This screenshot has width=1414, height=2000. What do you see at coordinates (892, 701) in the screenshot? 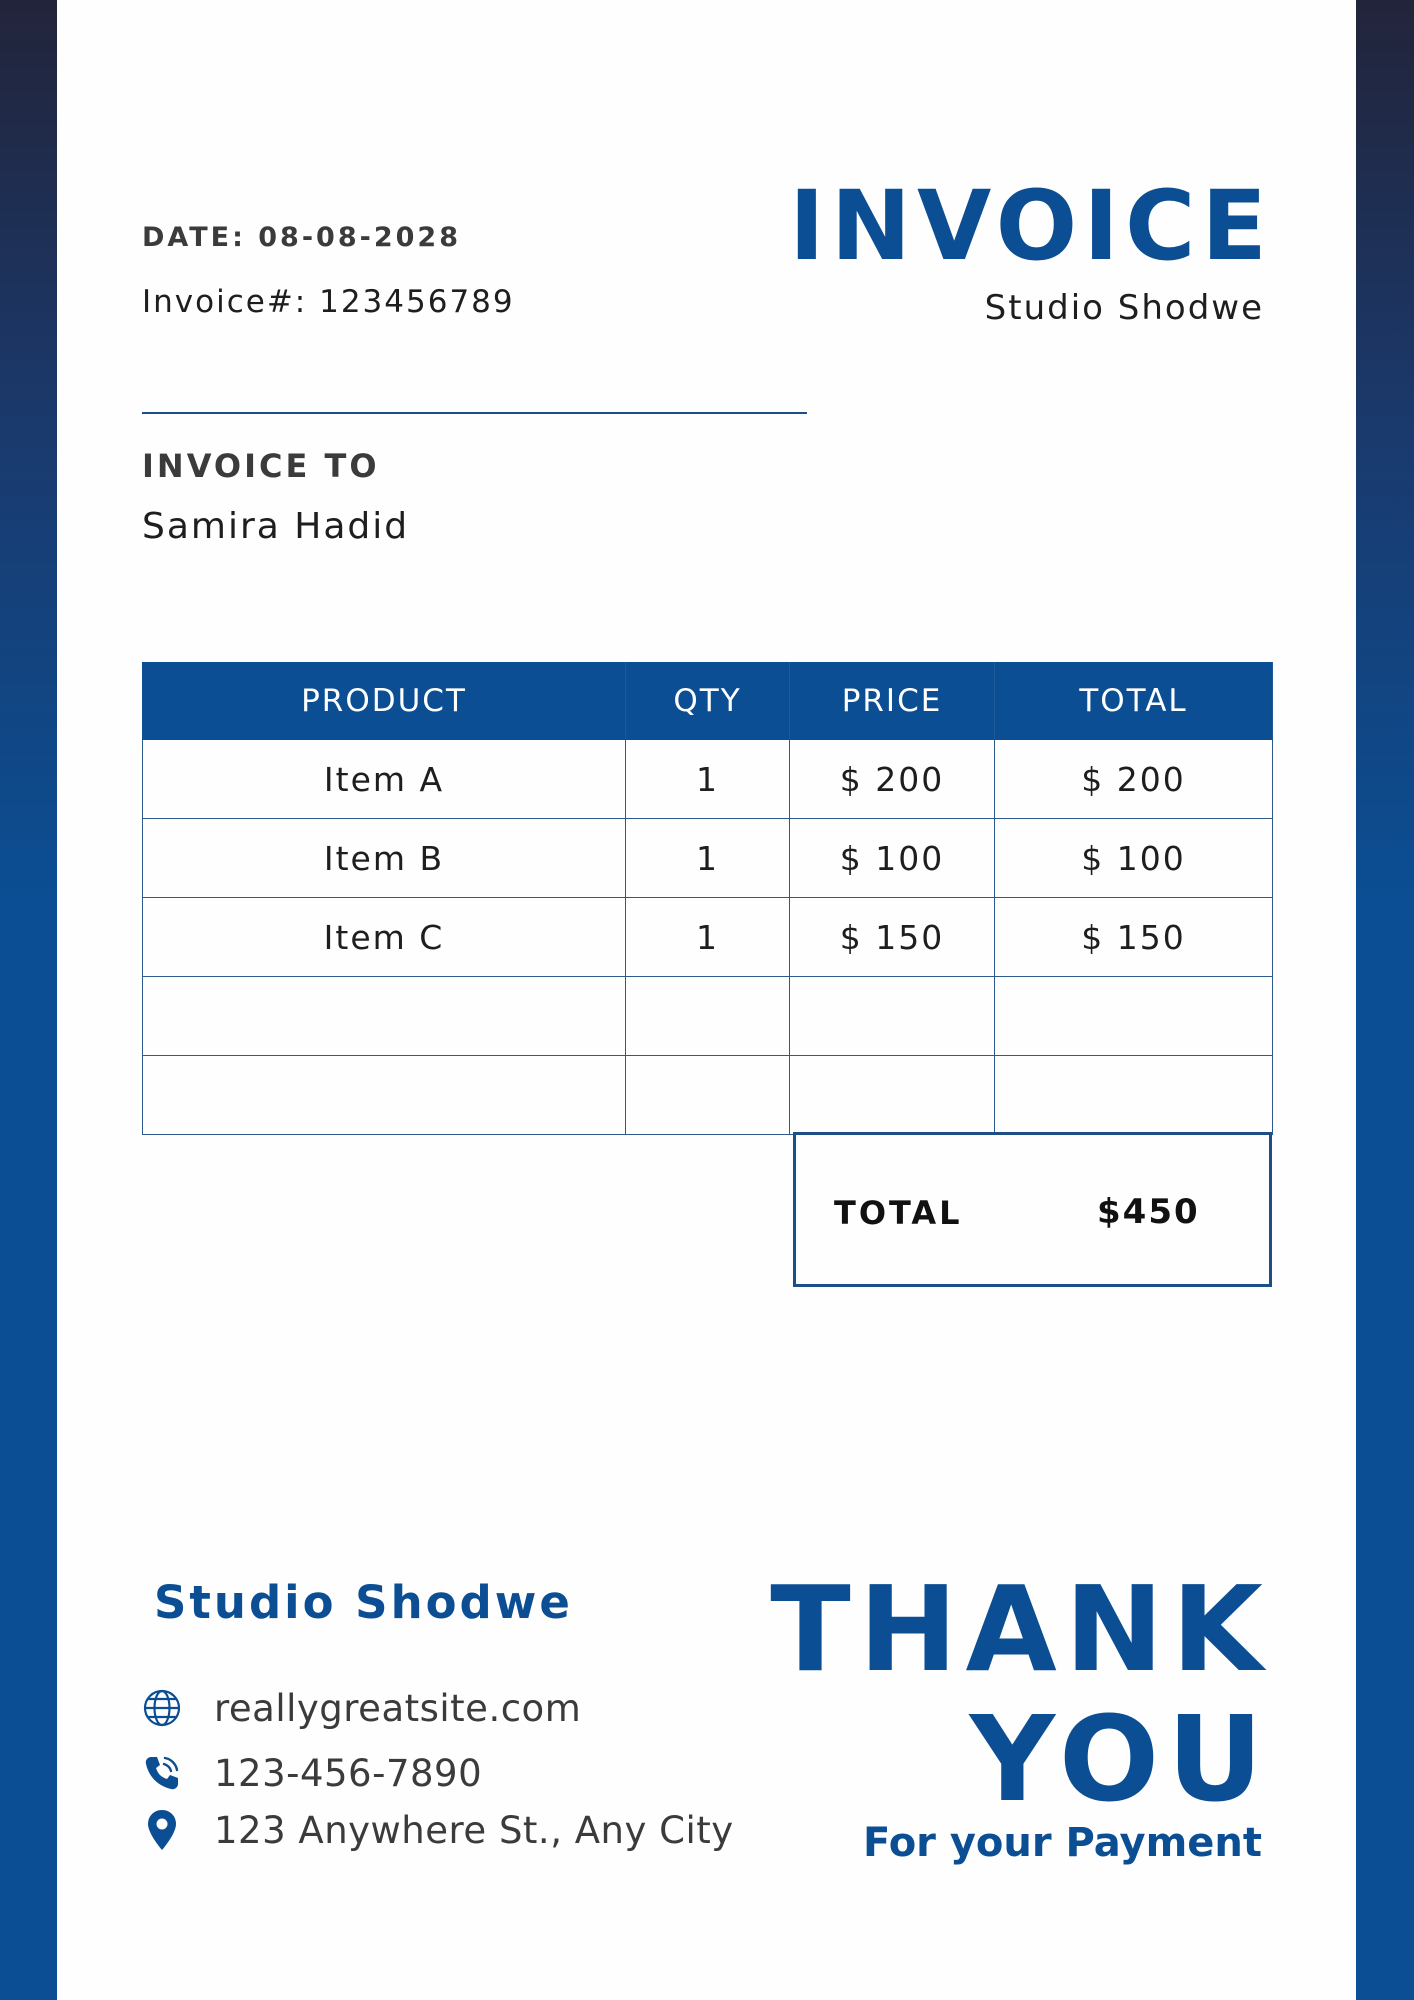
I see `column-header-price: PRICE` at bounding box center [892, 701].